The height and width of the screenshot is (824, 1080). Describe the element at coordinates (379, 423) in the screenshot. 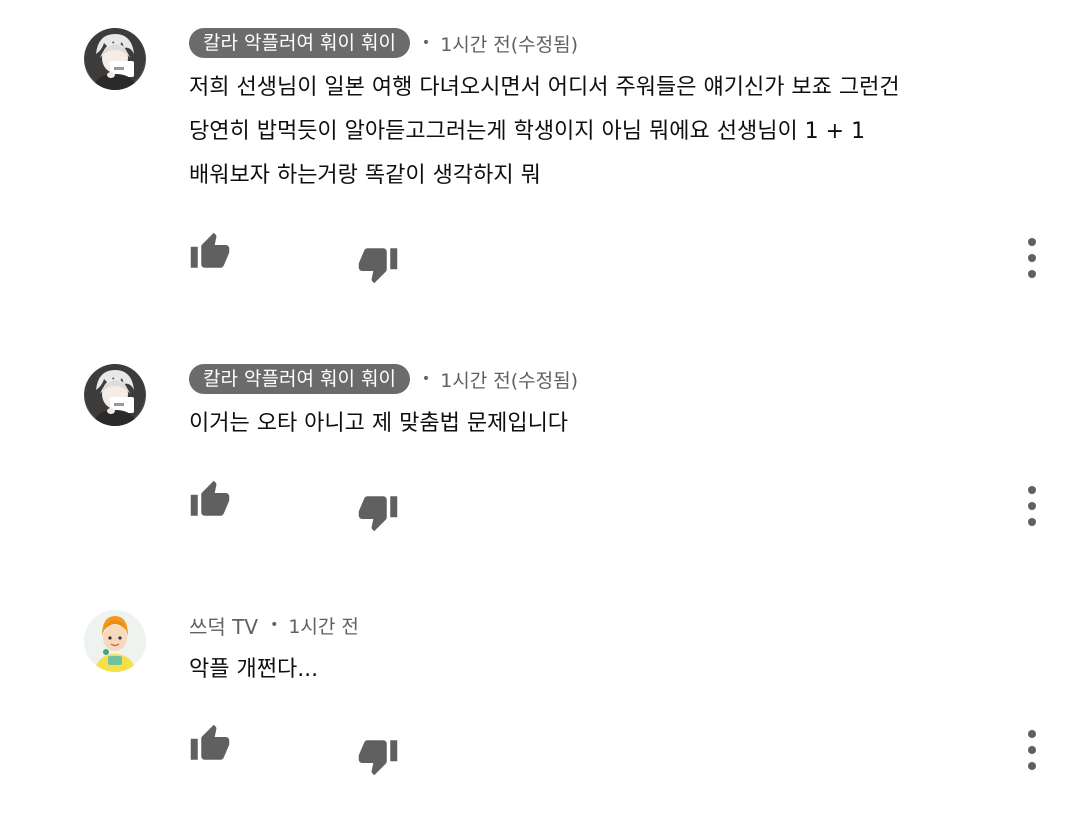

I see `comment-text-line: 이거는 오타 아니고 제 맞춤법 문제입니다` at that location.